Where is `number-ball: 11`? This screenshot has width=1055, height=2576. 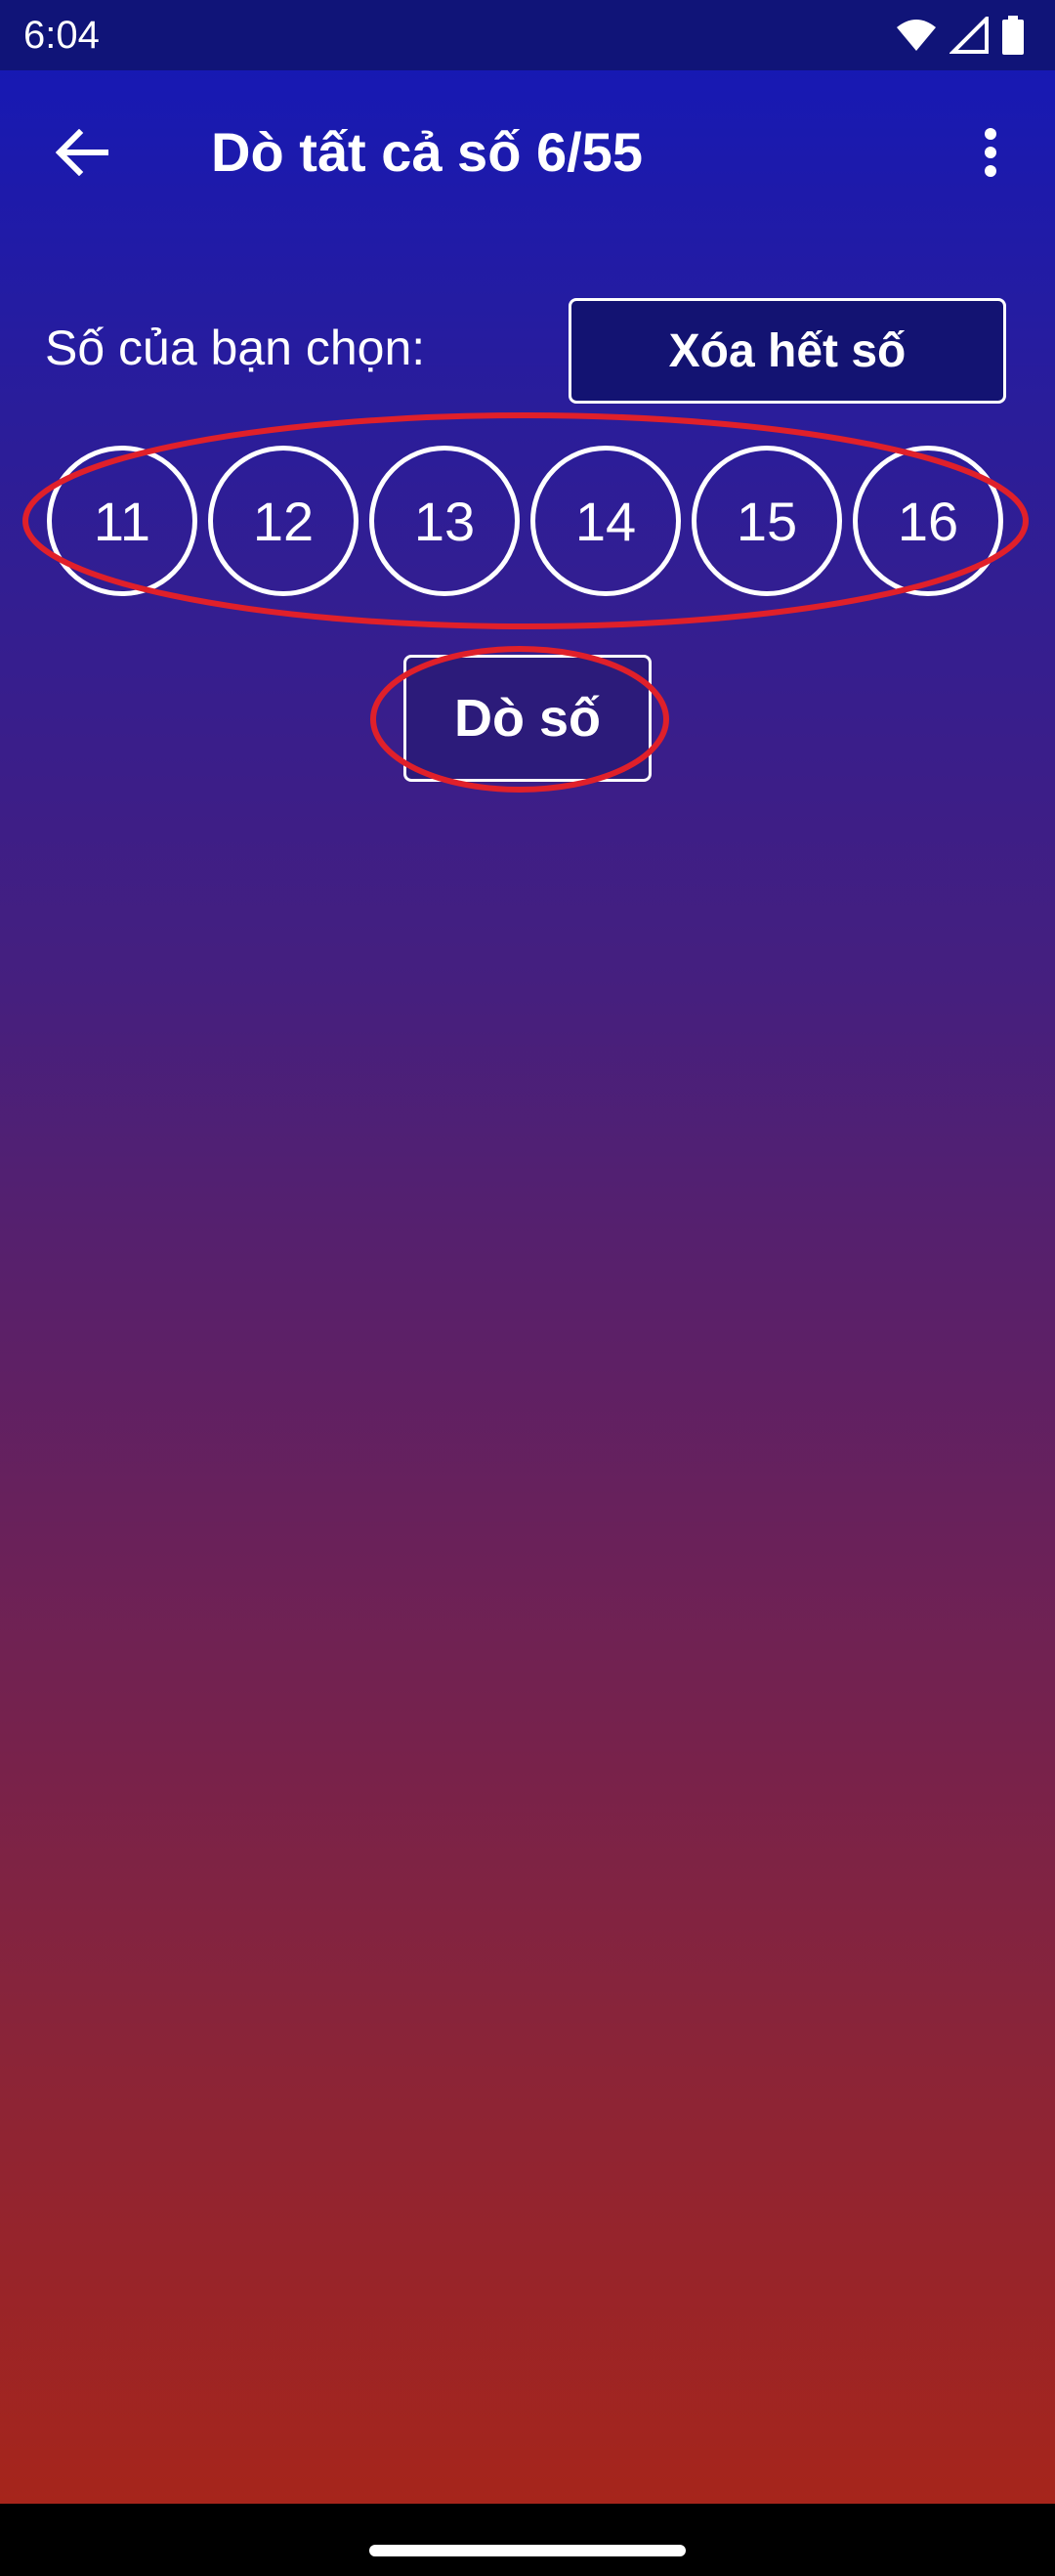 number-ball: 11 is located at coordinates (122, 521).